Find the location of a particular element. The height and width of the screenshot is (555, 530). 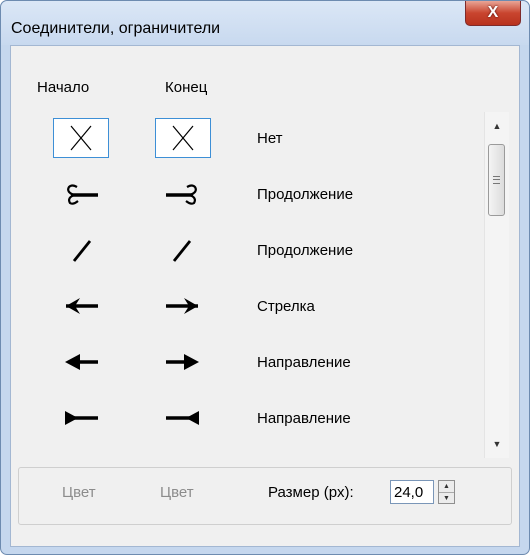

list-item-continuation-slash: Продолжение is located at coordinates (260, 252).